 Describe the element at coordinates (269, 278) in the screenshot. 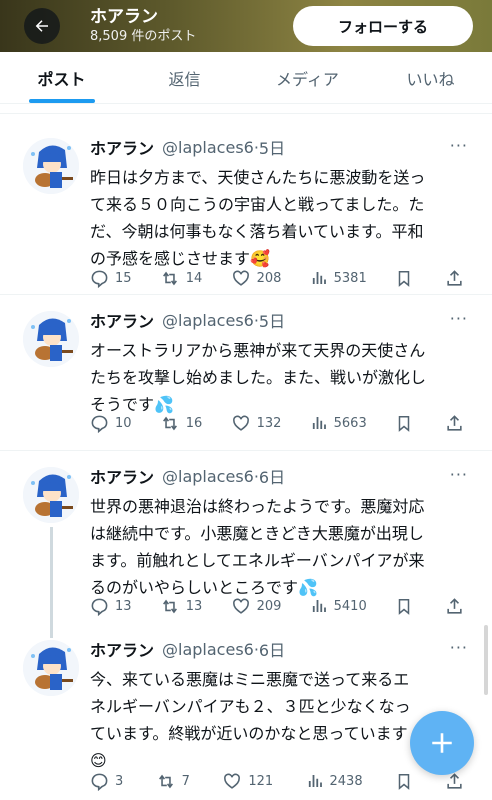

I see `like-count: 208` at that location.